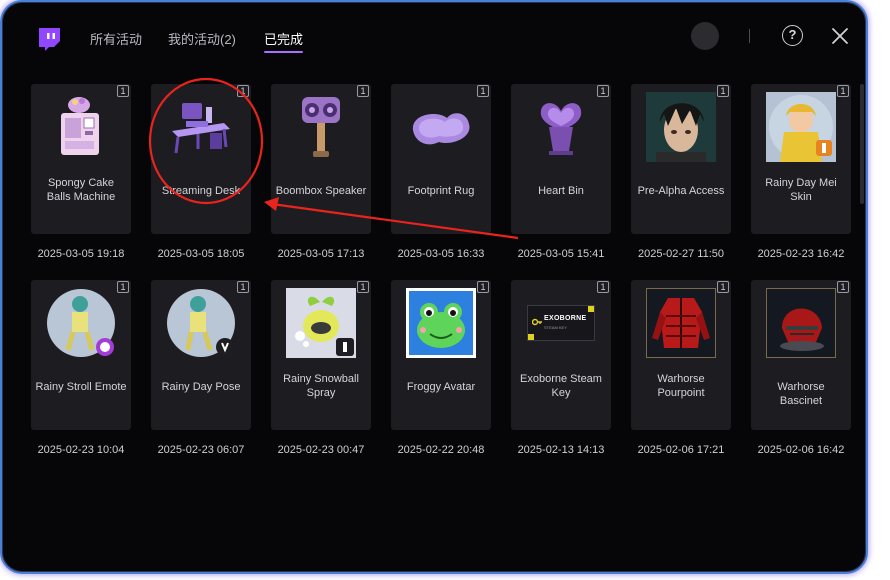  Describe the element at coordinates (561, 450) in the screenshot. I see `reward-date: 2025-02-13 14:13` at that location.